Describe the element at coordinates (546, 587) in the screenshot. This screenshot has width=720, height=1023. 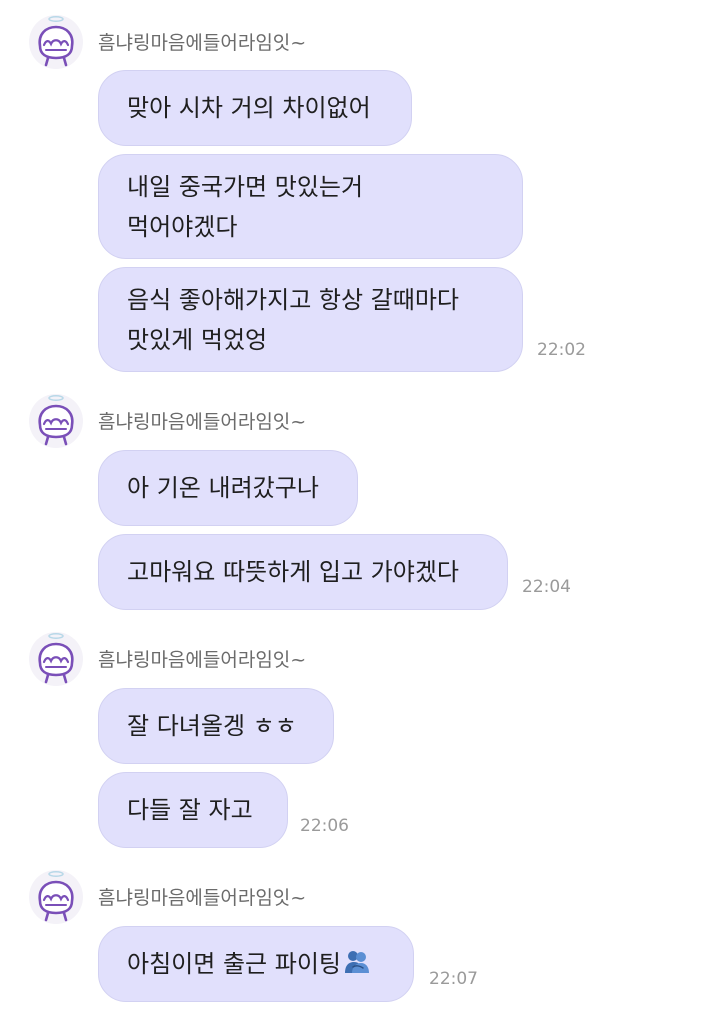
I see `message-timestamp: 22:04` at that location.